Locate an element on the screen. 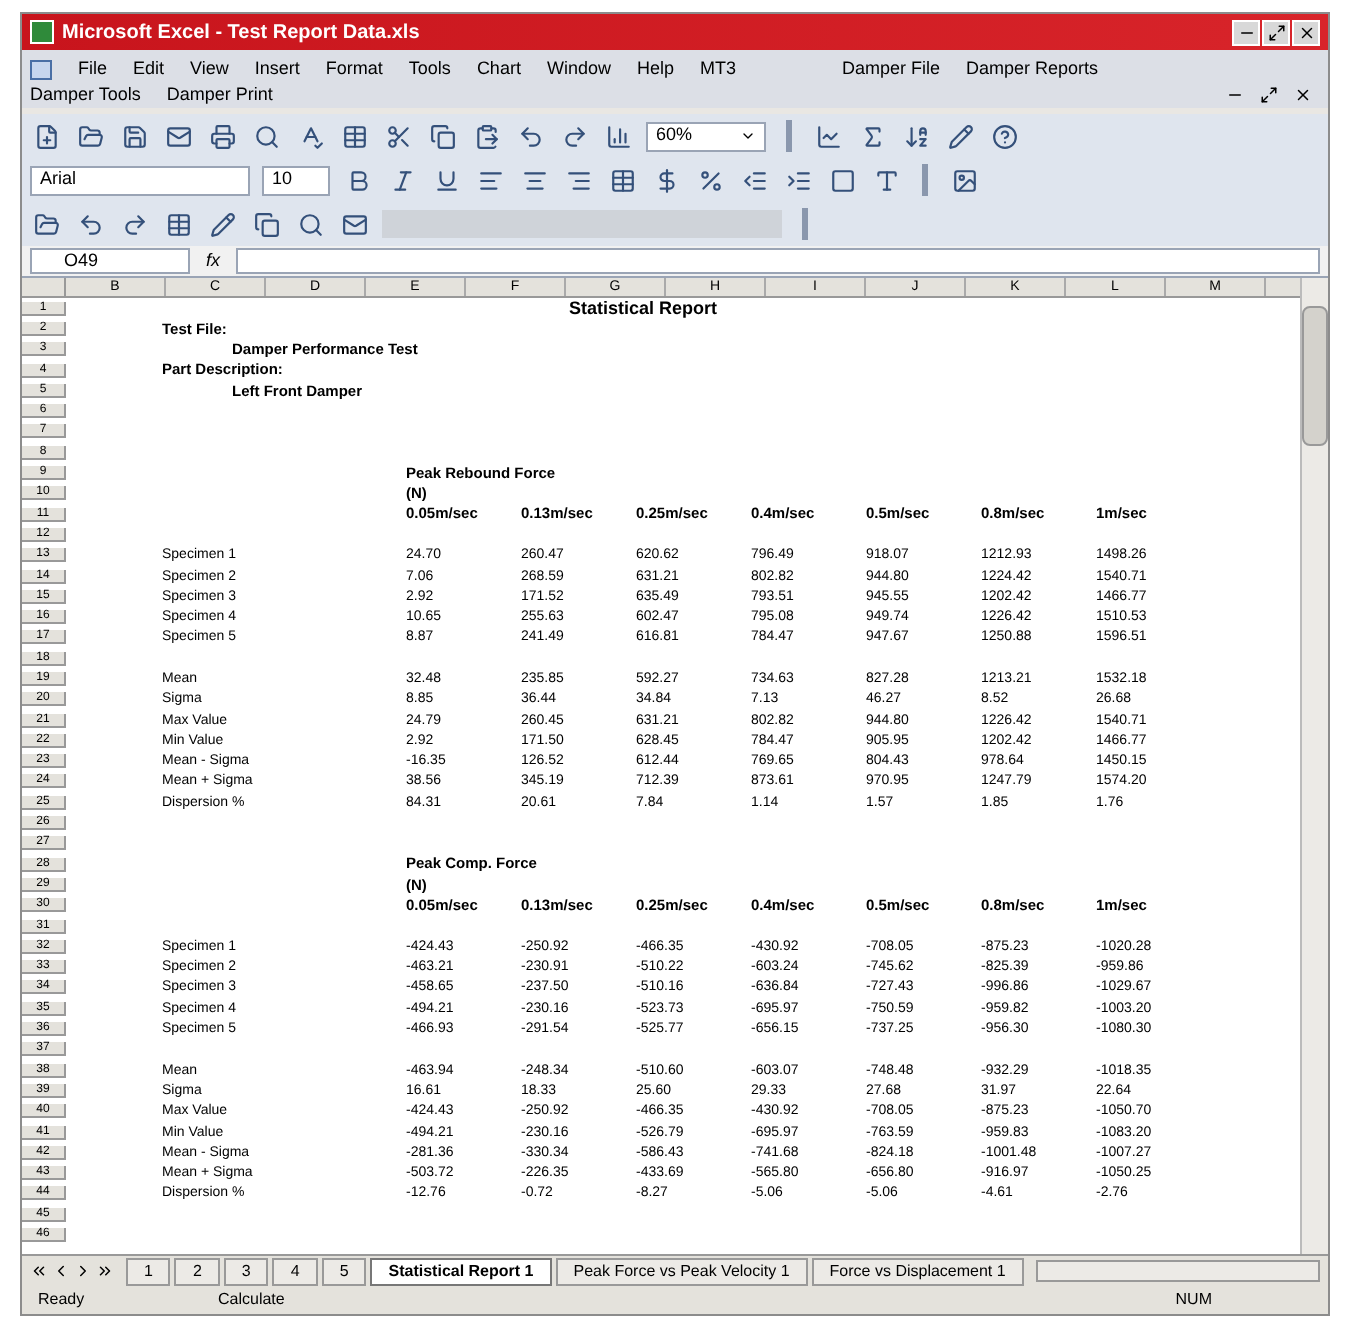  status-text: Ready is located at coordinates (62, 1300).